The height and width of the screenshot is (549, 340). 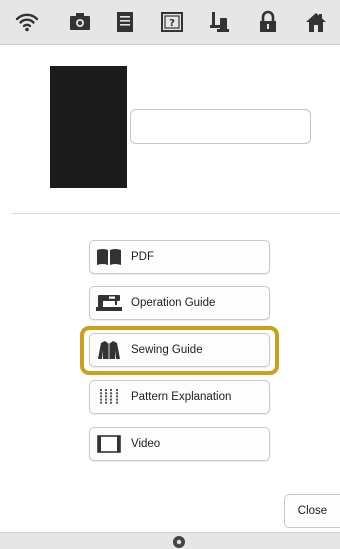 What do you see at coordinates (173, 303) in the screenshot?
I see `operation-guide-label: Operation Guide` at bounding box center [173, 303].